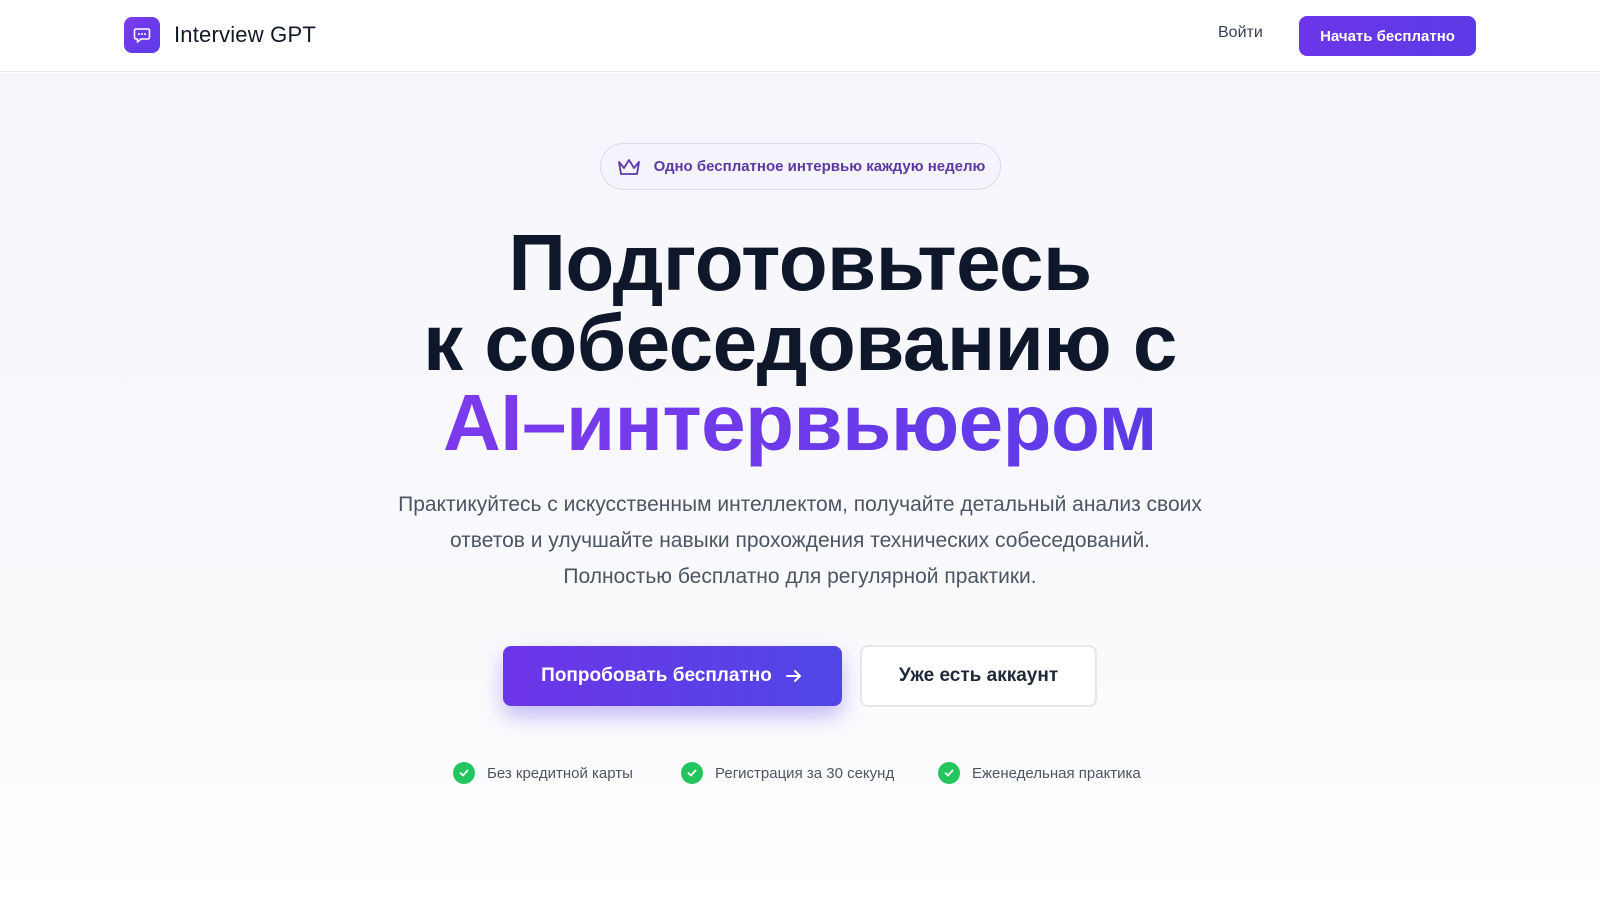 This screenshot has height=900, width=1600. Describe the element at coordinates (142, 35) in the screenshot. I see `chat-bubble-icon` at that location.